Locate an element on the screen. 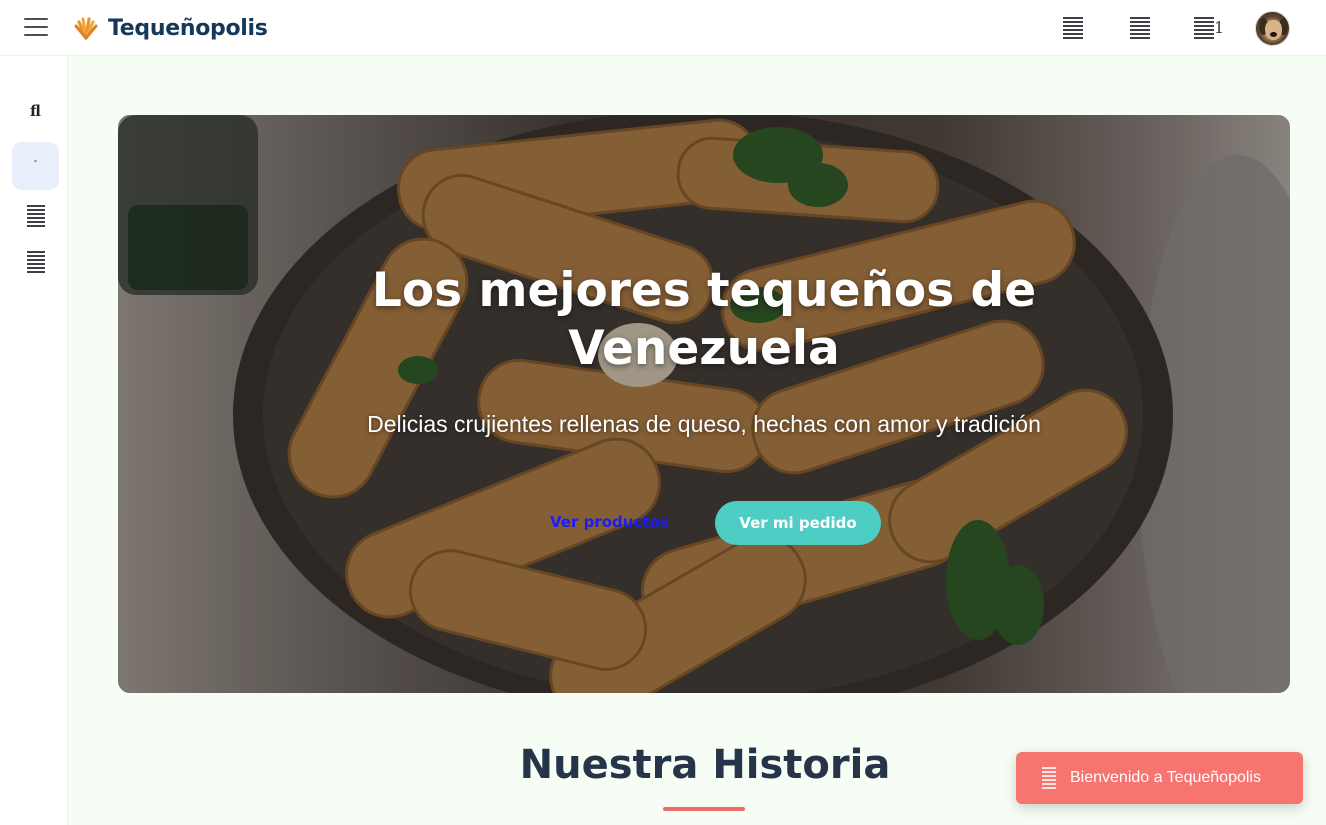 This screenshot has width=1326, height=825. brand: Tequeñopolis is located at coordinates (171, 28).